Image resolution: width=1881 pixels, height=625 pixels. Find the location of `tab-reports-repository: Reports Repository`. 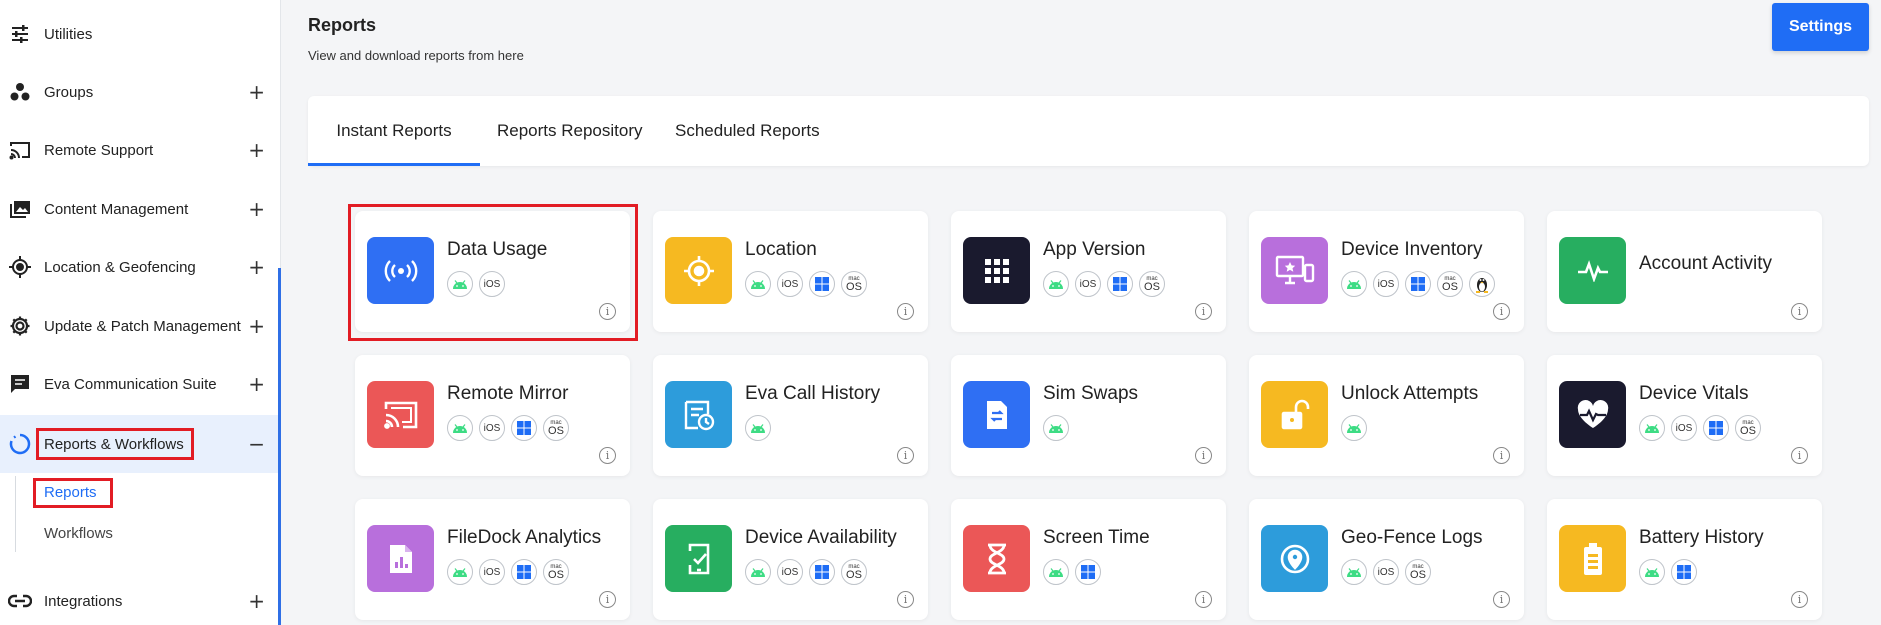

tab-reports-repository: Reports Repository is located at coordinates (570, 131).